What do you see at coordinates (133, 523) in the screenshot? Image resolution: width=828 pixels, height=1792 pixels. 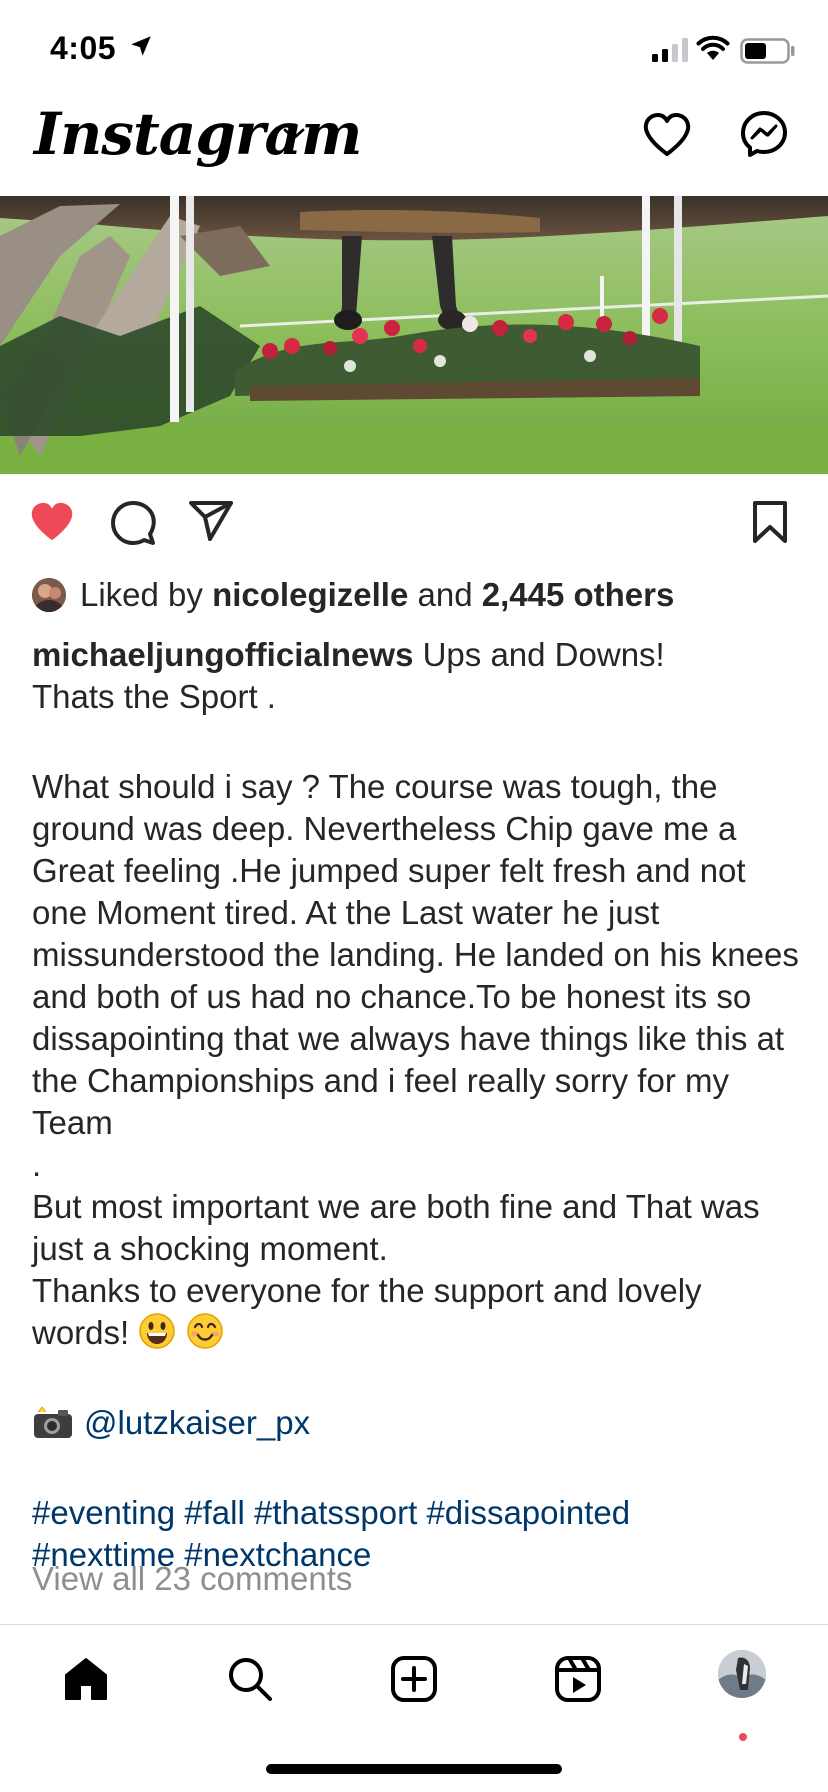 I see `comment-icon` at bounding box center [133, 523].